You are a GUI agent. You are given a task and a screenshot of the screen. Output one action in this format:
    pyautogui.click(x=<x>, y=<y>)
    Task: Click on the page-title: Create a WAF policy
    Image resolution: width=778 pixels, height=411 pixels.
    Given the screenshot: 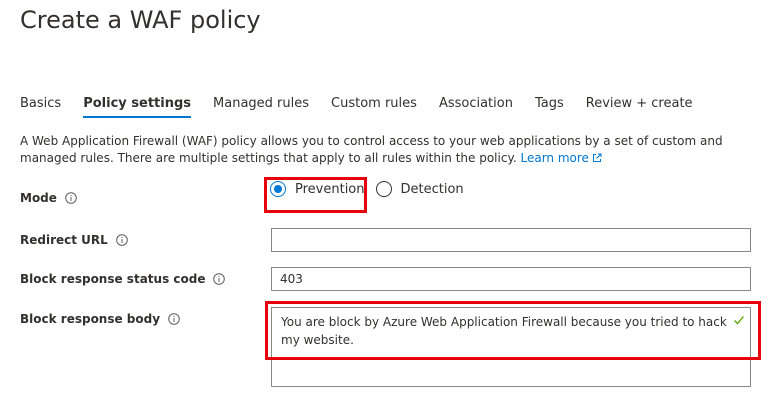 What is the action you would take?
    pyautogui.click(x=140, y=20)
    